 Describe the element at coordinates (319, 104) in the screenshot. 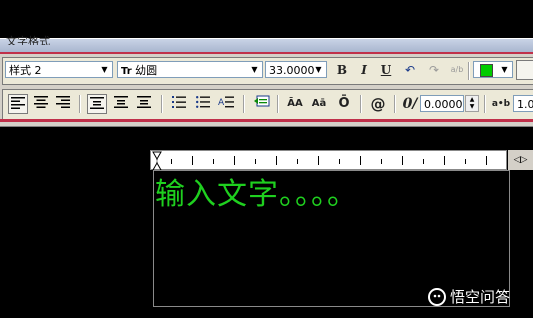

I see `lowercase-button: Aā` at that location.